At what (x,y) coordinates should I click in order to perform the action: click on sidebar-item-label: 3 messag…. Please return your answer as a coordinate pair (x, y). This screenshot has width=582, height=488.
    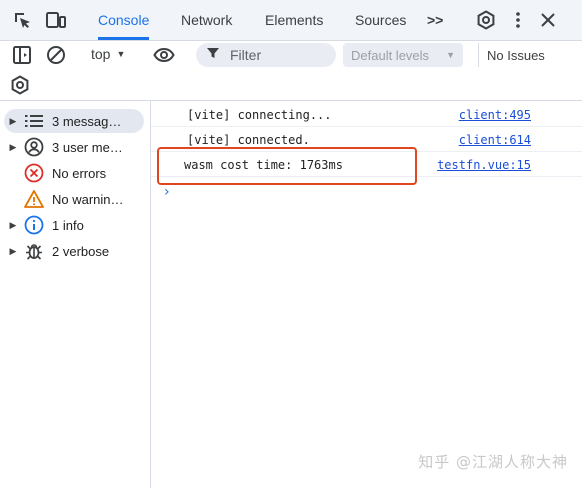
    Looking at the image, I should click on (87, 121).